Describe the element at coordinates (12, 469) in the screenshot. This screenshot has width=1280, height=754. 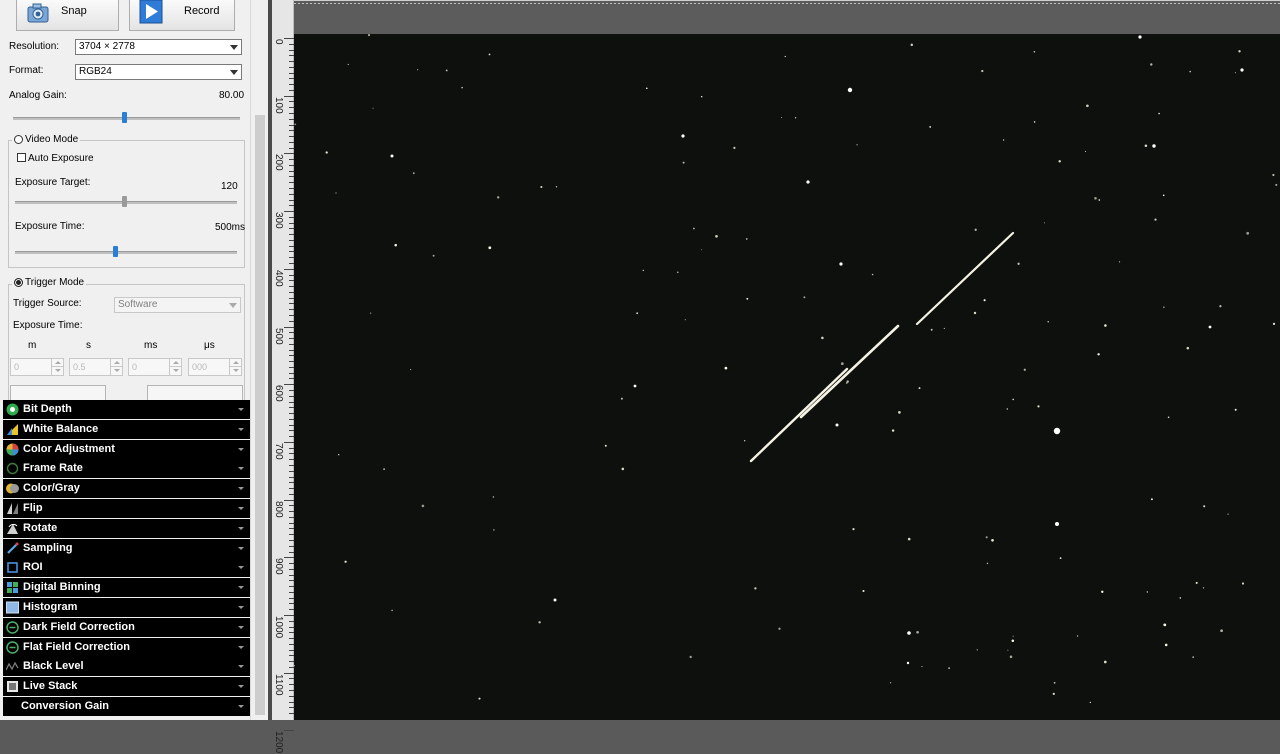
I see `frame-rate-icon` at that location.